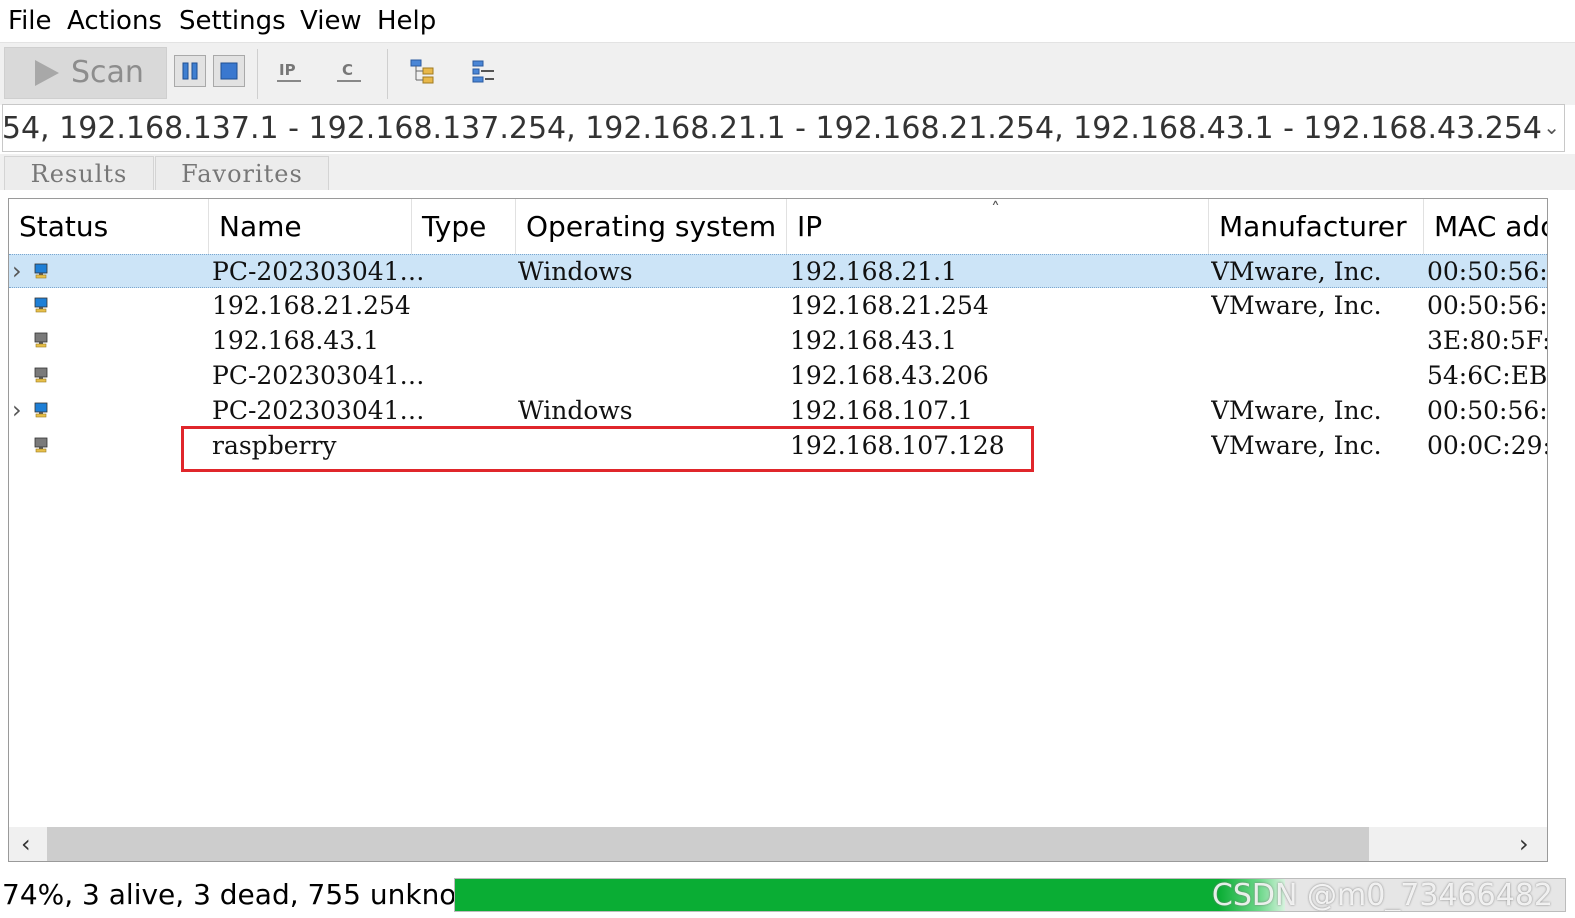  Describe the element at coordinates (30, 21) in the screenshot. I see `menu-file: File` at that location.